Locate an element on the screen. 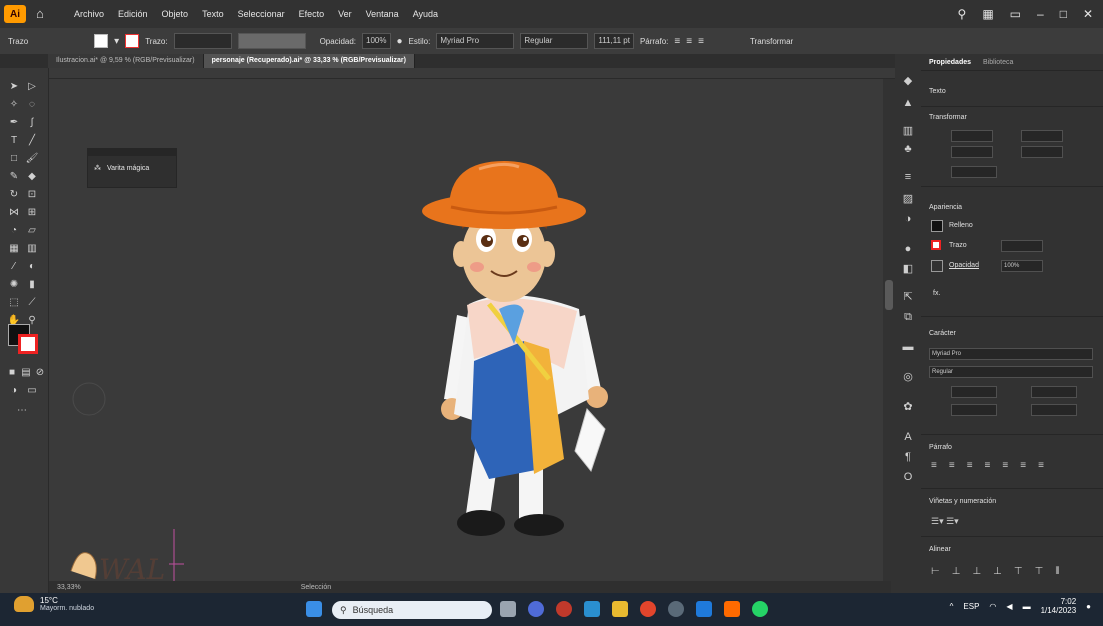  eyedropper-tool-icon: ⁄ is located at coordinates (14, 267).